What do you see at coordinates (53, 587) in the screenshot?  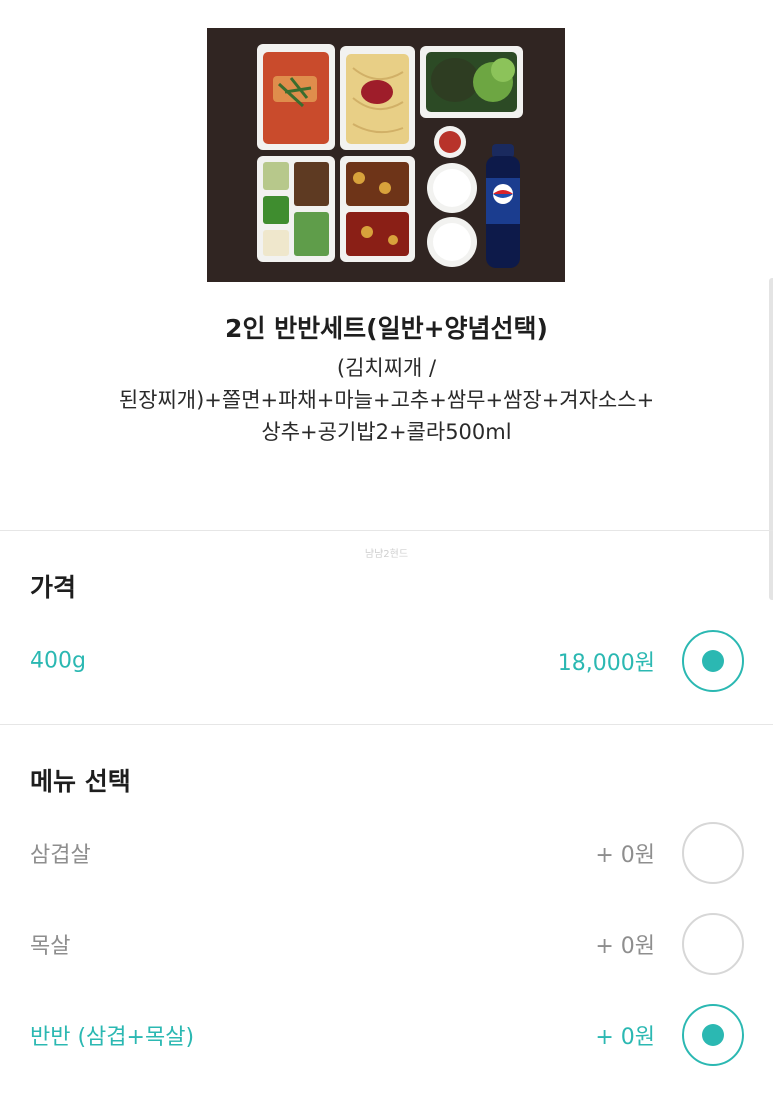 I see `section-title-price: 가격` at bounding box center [53, 587].